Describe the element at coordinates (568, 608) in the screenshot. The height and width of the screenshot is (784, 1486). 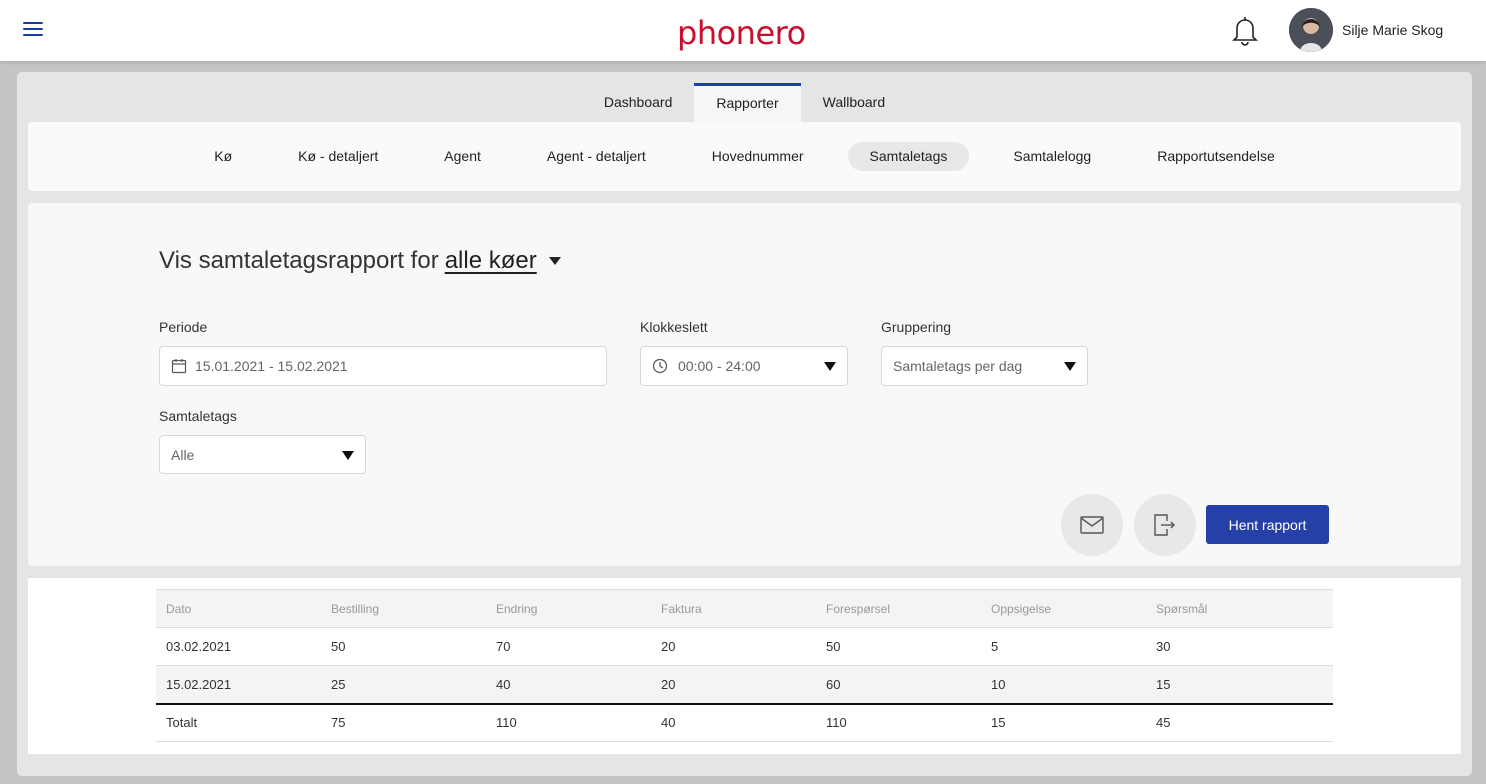
I see `col-endring: Endring` at that location.